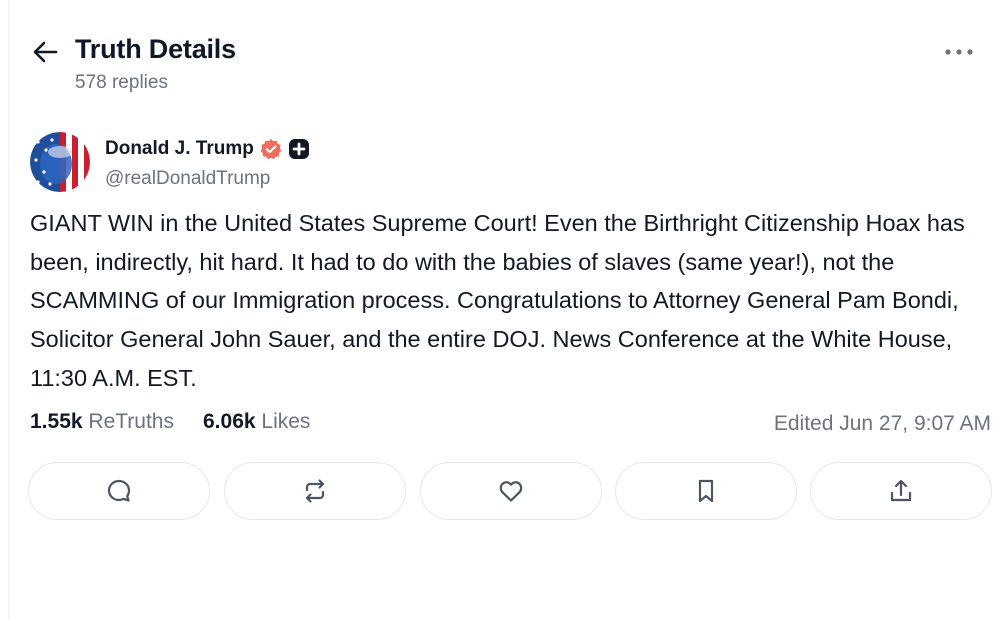 The image size is (1006, 620). I want to click on bookmark-button, so click(706, 491).